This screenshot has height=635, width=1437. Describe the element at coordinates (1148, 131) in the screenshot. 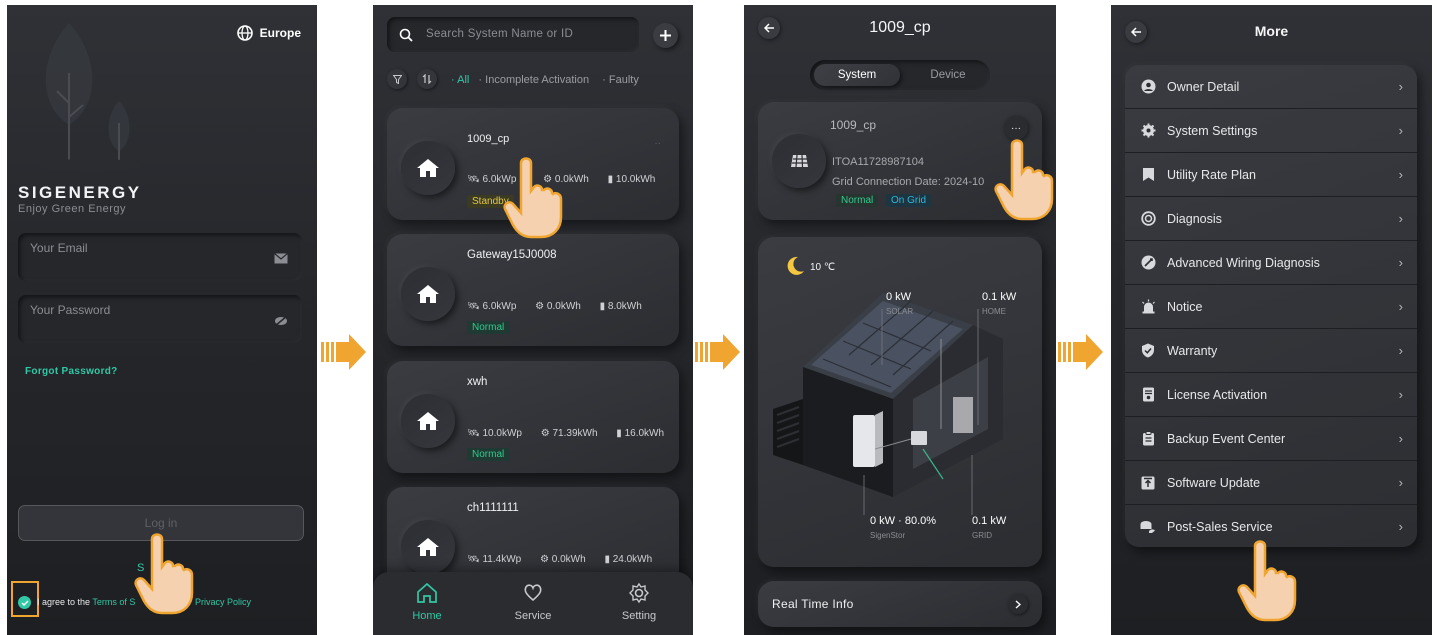

I see `gear-icon` at that location.